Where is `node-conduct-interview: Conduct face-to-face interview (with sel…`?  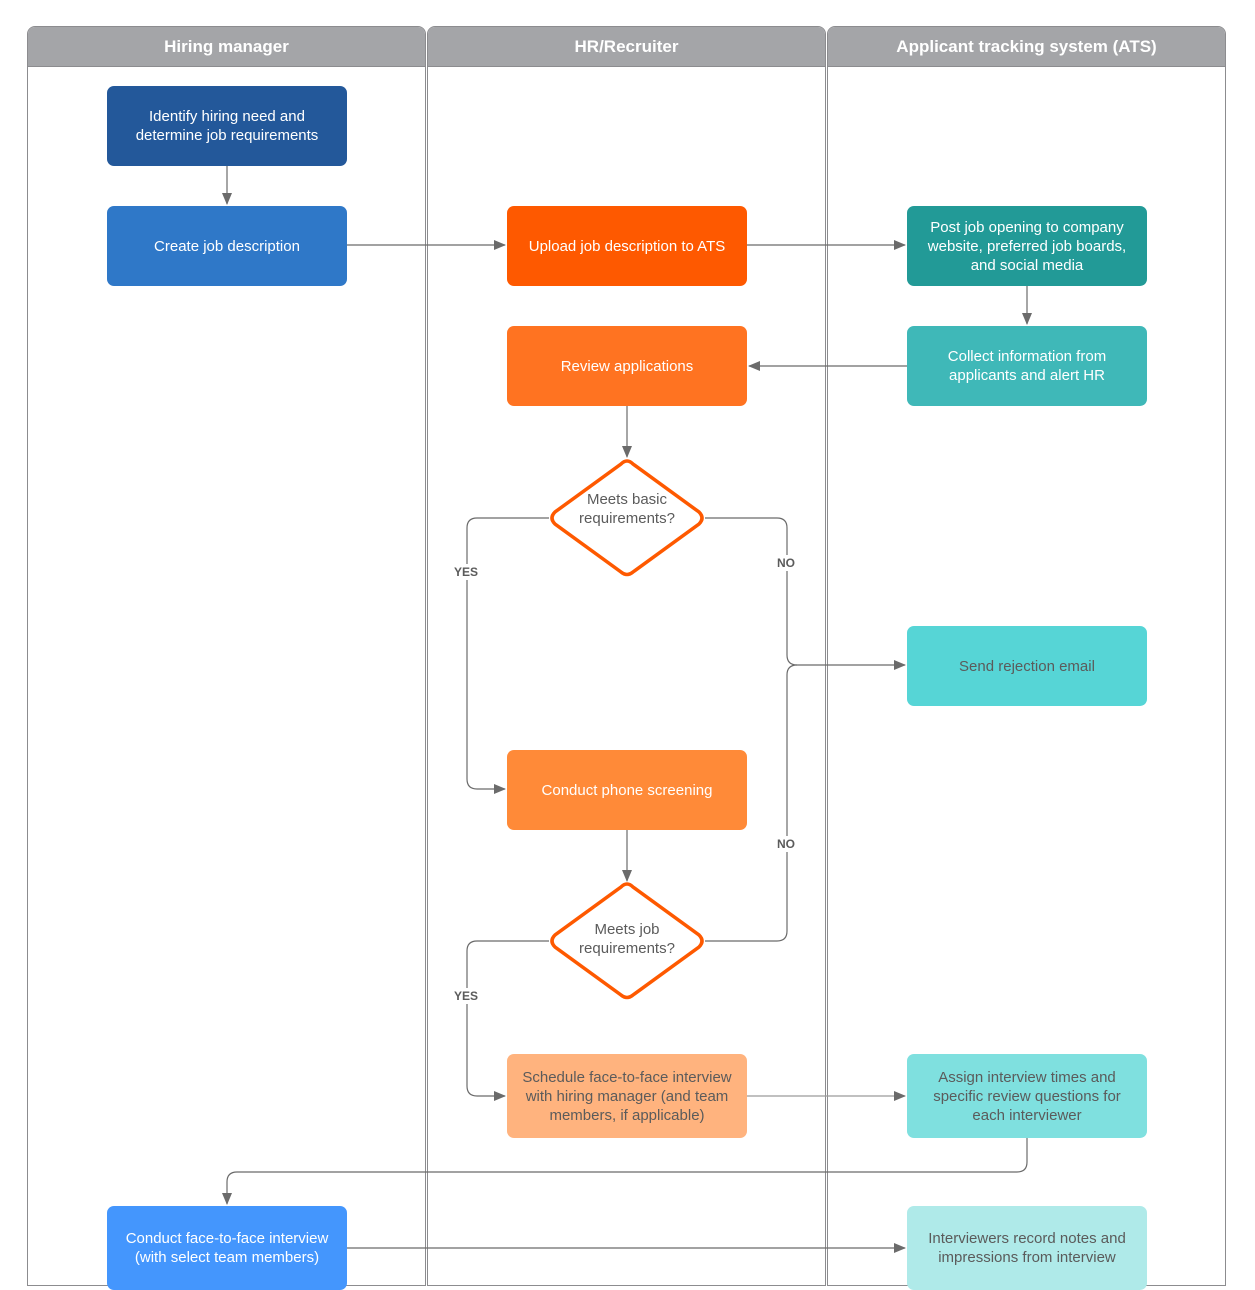 node-conduct-interview: Conduct face-to-face interview (with sel… is located at coordinates (227, 1248).